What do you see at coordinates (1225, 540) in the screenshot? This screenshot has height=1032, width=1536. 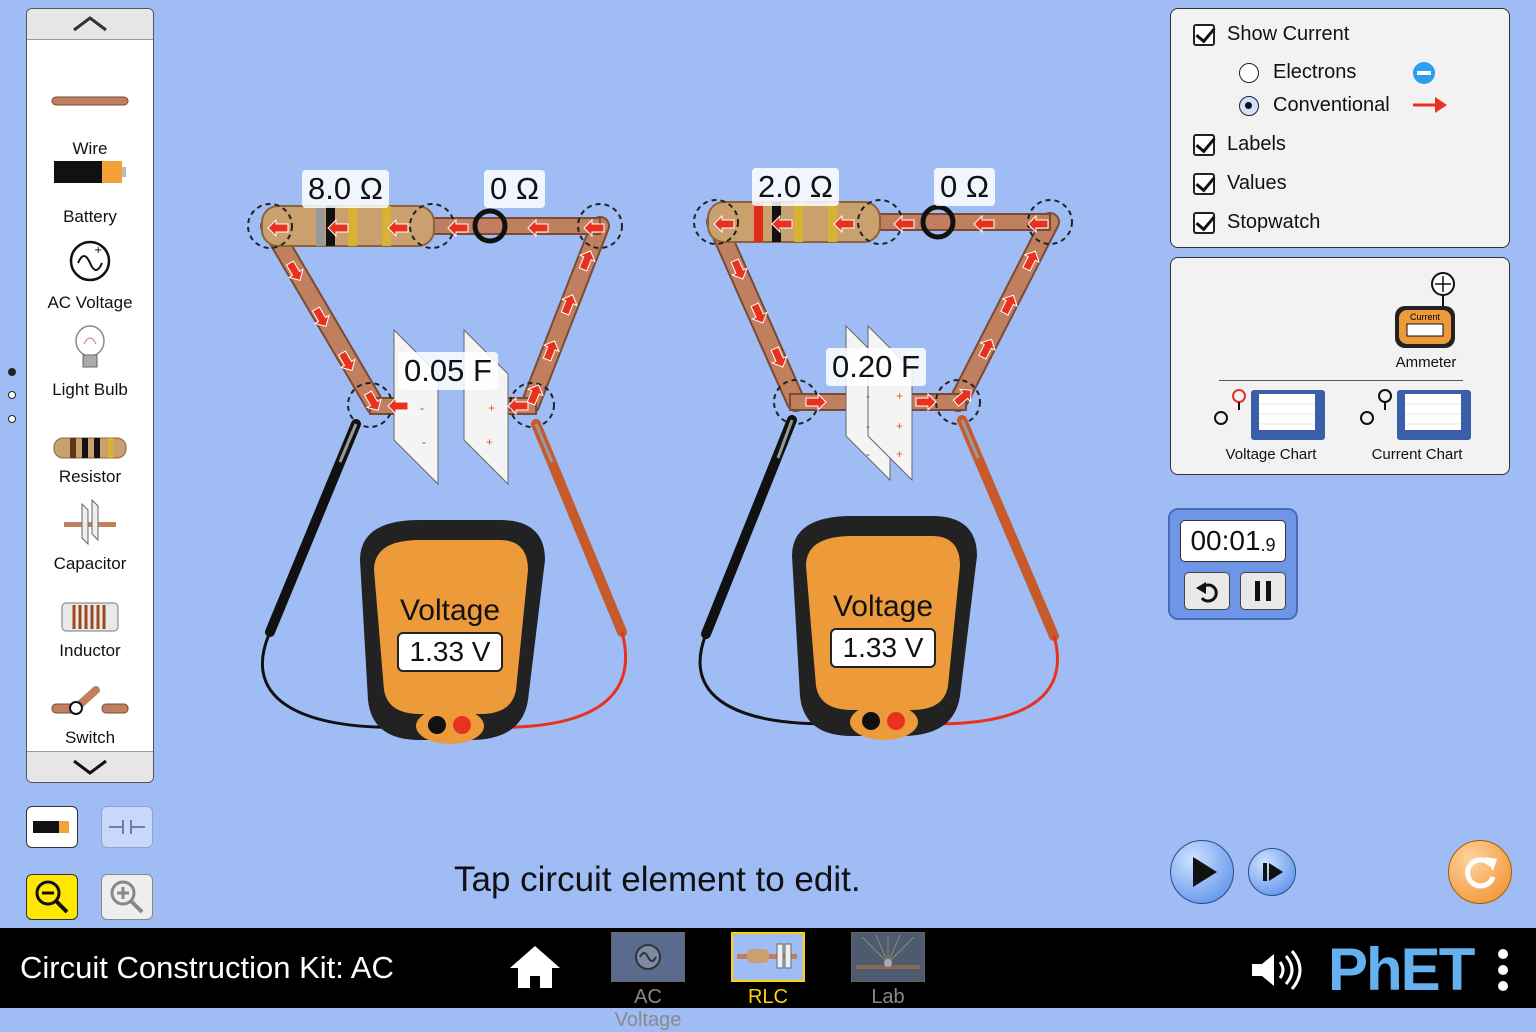 I see `stopwatch-time: 00:01` at bounding box center [1225, 540].